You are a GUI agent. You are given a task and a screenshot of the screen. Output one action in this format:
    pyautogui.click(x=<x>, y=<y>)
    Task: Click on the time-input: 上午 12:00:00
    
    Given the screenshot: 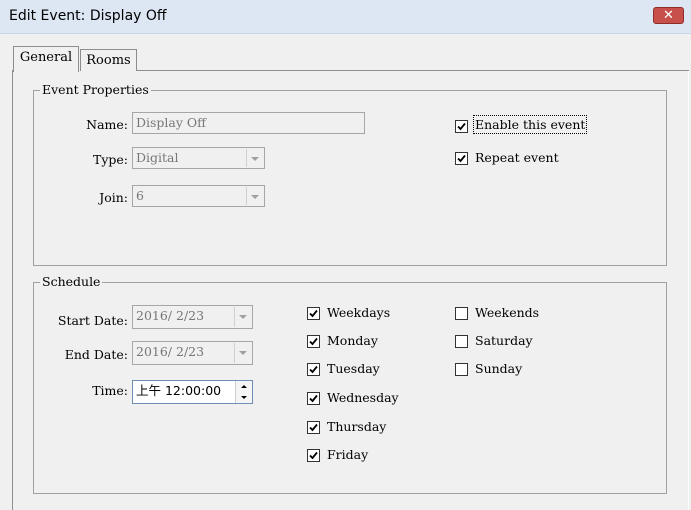 What is the action you would take?
    pyautogui.click(x=192, y=392)
    